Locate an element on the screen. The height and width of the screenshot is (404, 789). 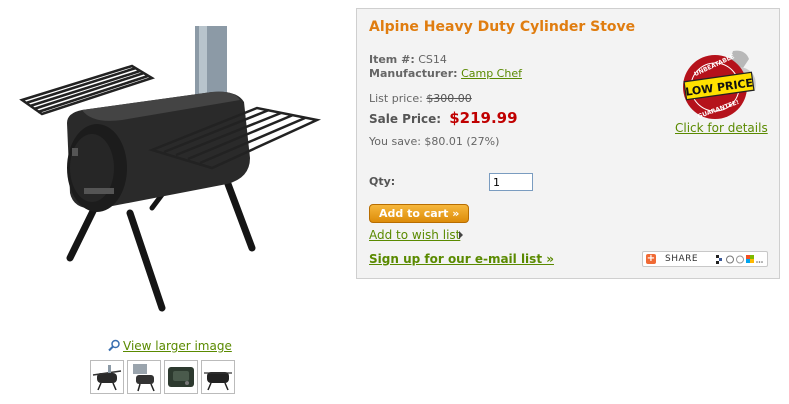
product-title: Alpine Heavy Duty Cylinder Stove is located at coordinates (502, 27).